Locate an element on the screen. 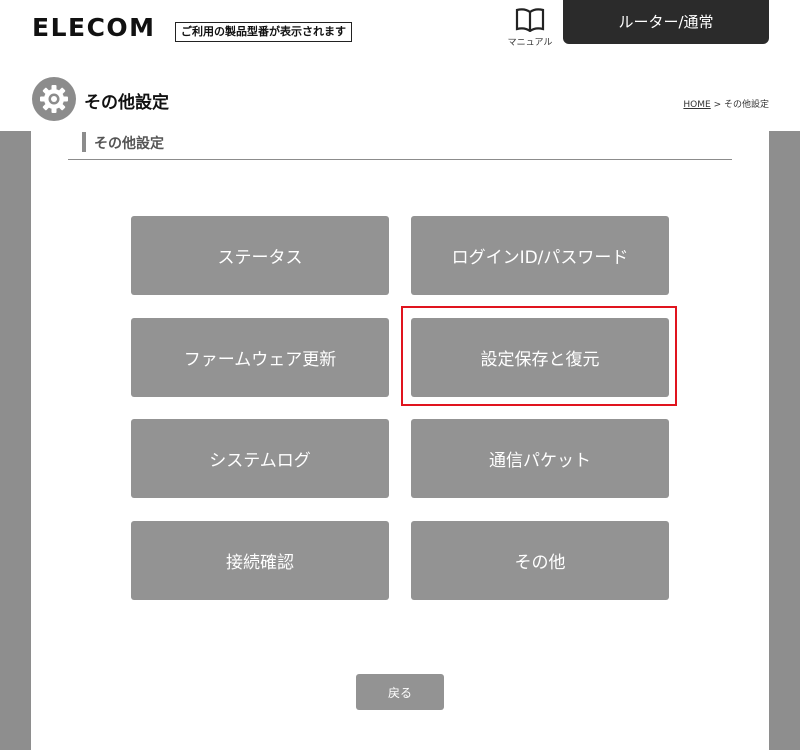  status-button: ステータス is located at coordinates (260, 255).